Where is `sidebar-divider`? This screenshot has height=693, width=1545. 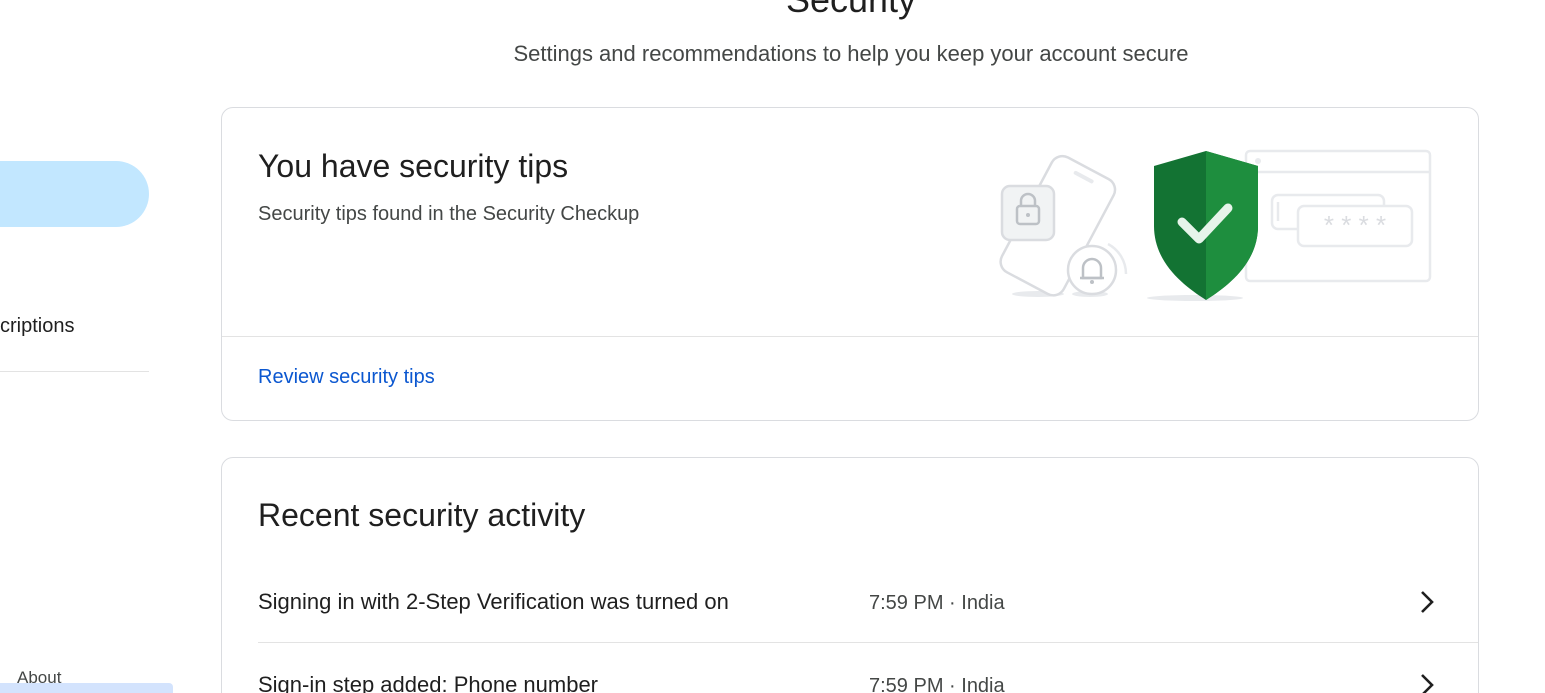
sidebar-divider is located at coordinates (74, 371).